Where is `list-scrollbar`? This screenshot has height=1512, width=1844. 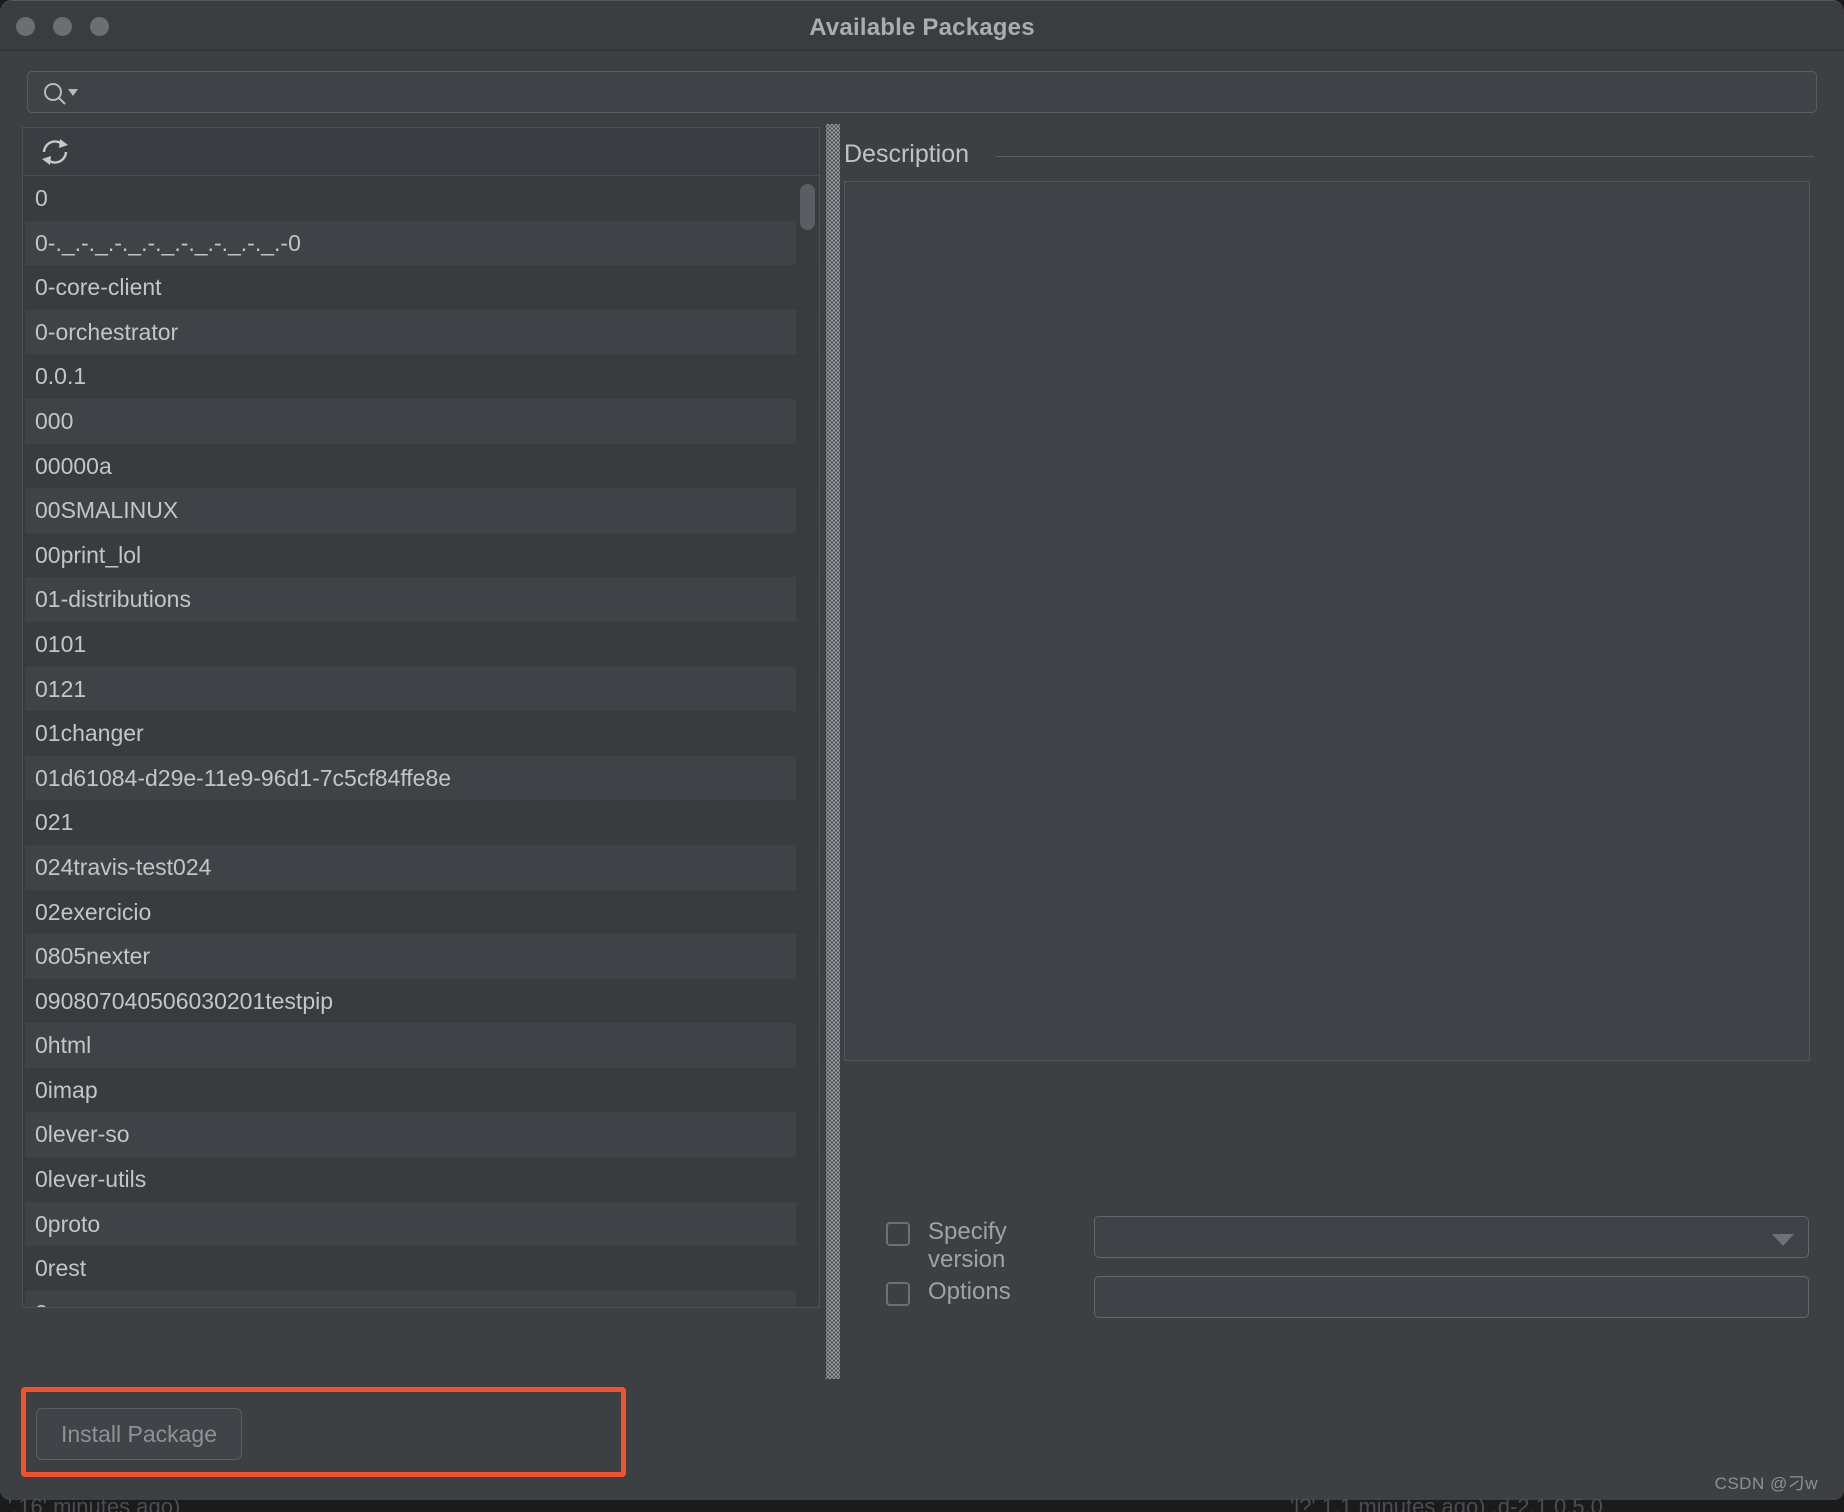 list-scrollbar is located at coordinates (807, 741).